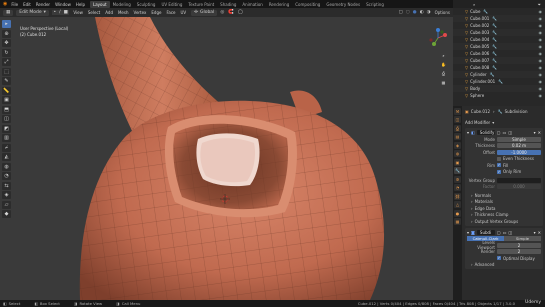 The image size is (545, 307). I want to click on modifier-name-field: Subdi, so click(485, 232).